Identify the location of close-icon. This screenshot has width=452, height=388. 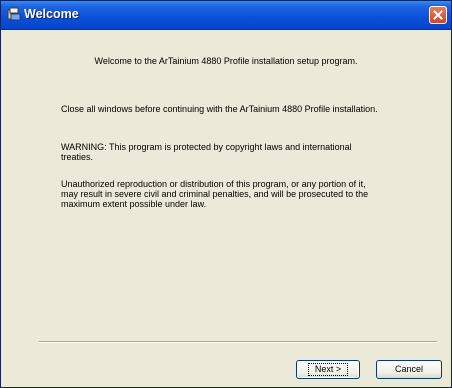
(438, 15).